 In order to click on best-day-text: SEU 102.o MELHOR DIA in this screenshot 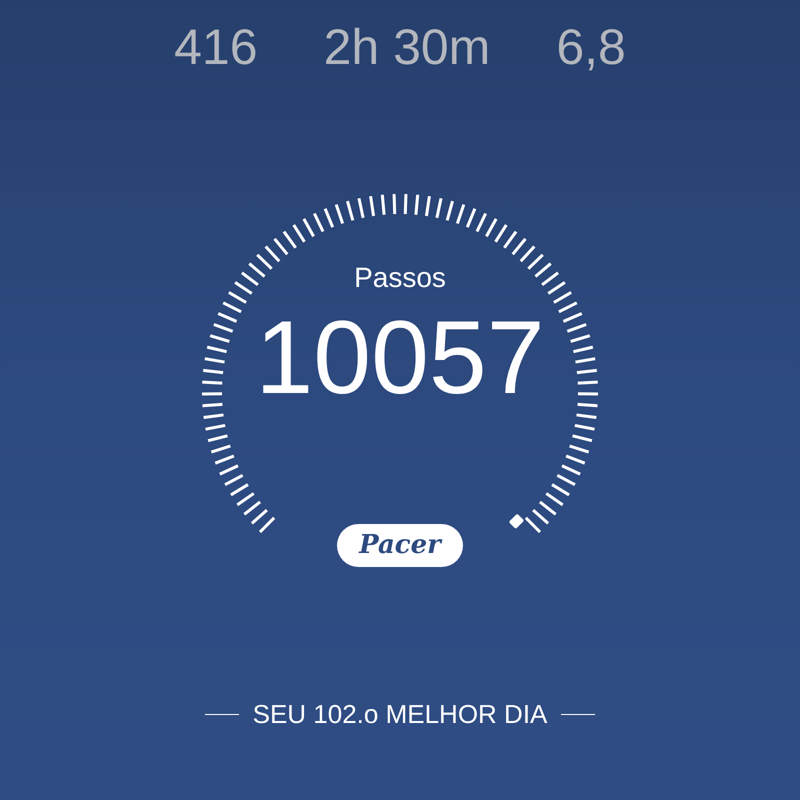, I will do `click(400, 714)`.